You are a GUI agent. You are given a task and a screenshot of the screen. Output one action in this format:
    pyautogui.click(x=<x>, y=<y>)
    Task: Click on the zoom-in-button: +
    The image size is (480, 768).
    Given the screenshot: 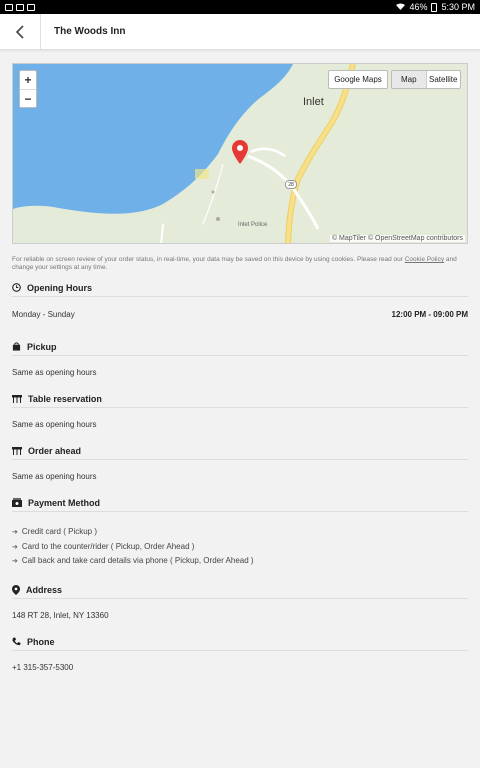 What is the action you would take?
    pyautogui.click(x=28, y=80)
    